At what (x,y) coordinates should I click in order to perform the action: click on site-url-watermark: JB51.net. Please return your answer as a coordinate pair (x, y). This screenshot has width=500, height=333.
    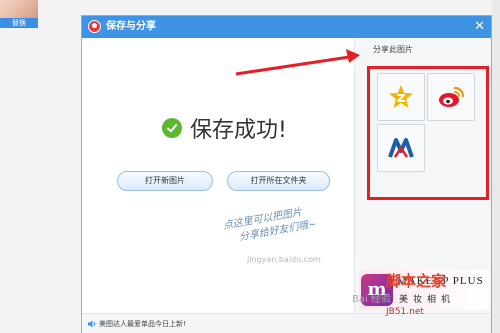
    Looking at the image, I should click on (405, 312).